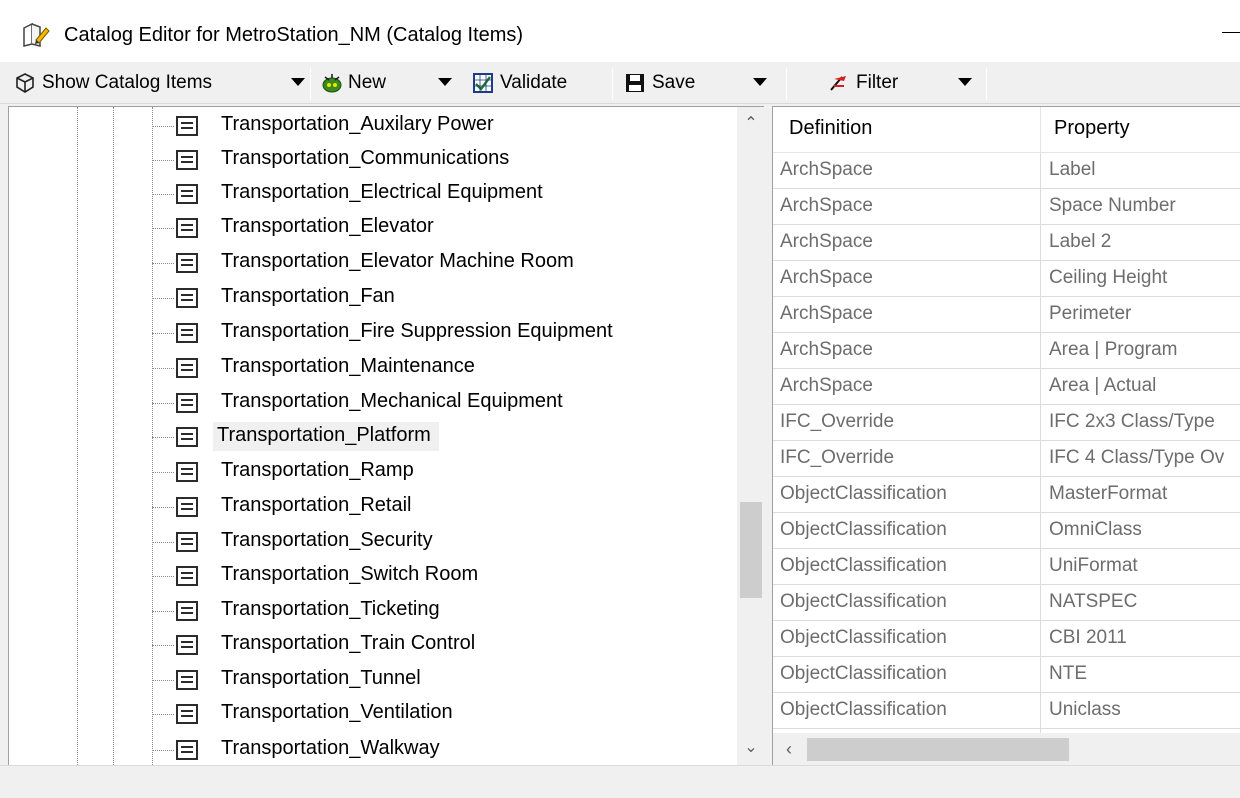 This screenshot has height=798, width=1240. Describe the element at coordinates (751, 123) in the screenshot. I see `scroll-up-icon: ⌃` at that location.